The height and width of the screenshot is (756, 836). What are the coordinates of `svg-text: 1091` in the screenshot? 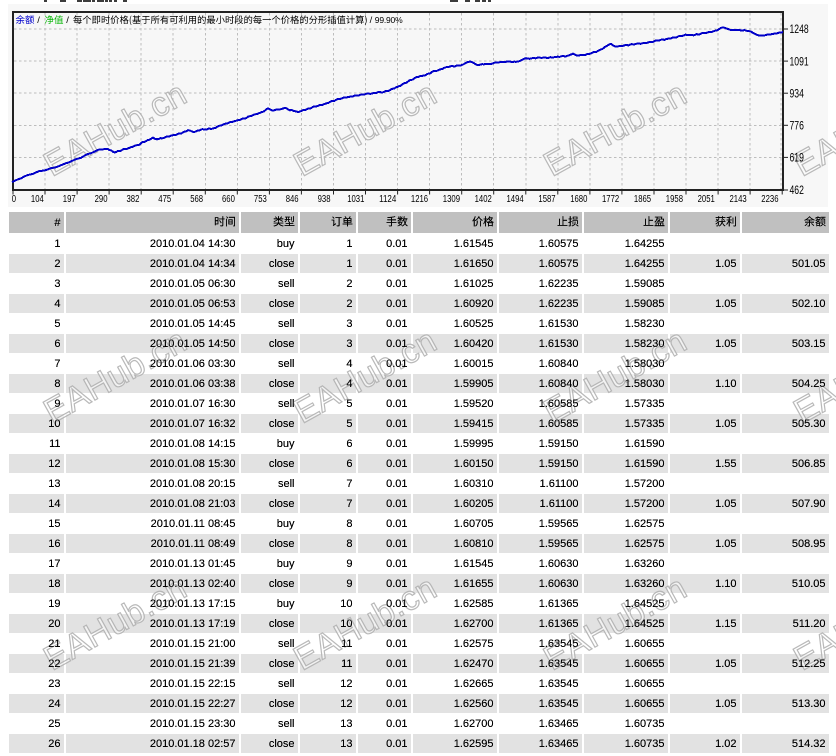 It's located at (799, 62).